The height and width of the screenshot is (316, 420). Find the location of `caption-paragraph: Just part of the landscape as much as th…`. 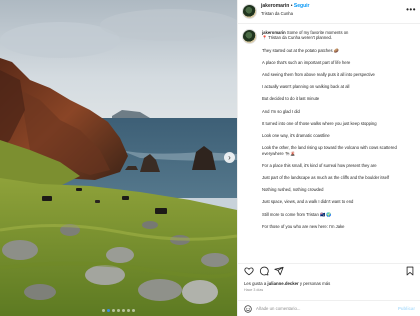

caption-paragraph: Just part of the landscape as much as th… is located at coordinates (326, 178).